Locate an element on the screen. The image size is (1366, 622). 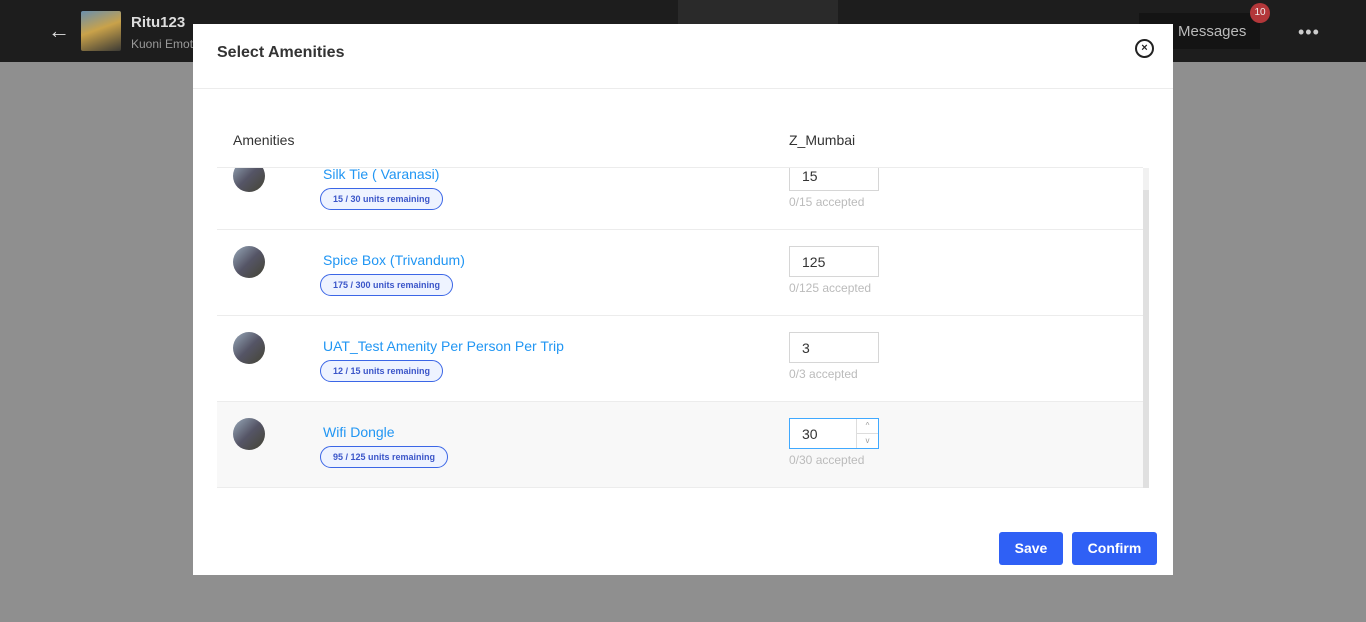
back-arrow-icon: ← is located at coordinates (59, 31).